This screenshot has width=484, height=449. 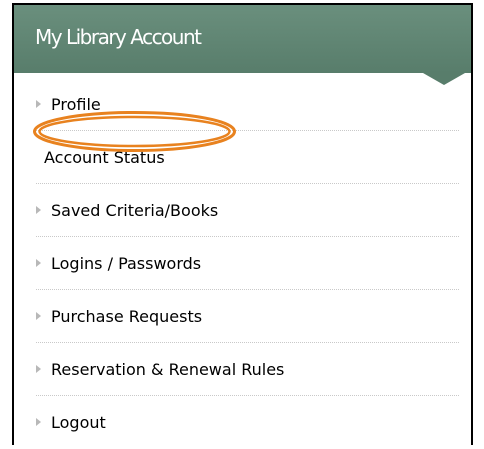 I want to click on menu-item-label: Account Status, so click(x=104, y=157).